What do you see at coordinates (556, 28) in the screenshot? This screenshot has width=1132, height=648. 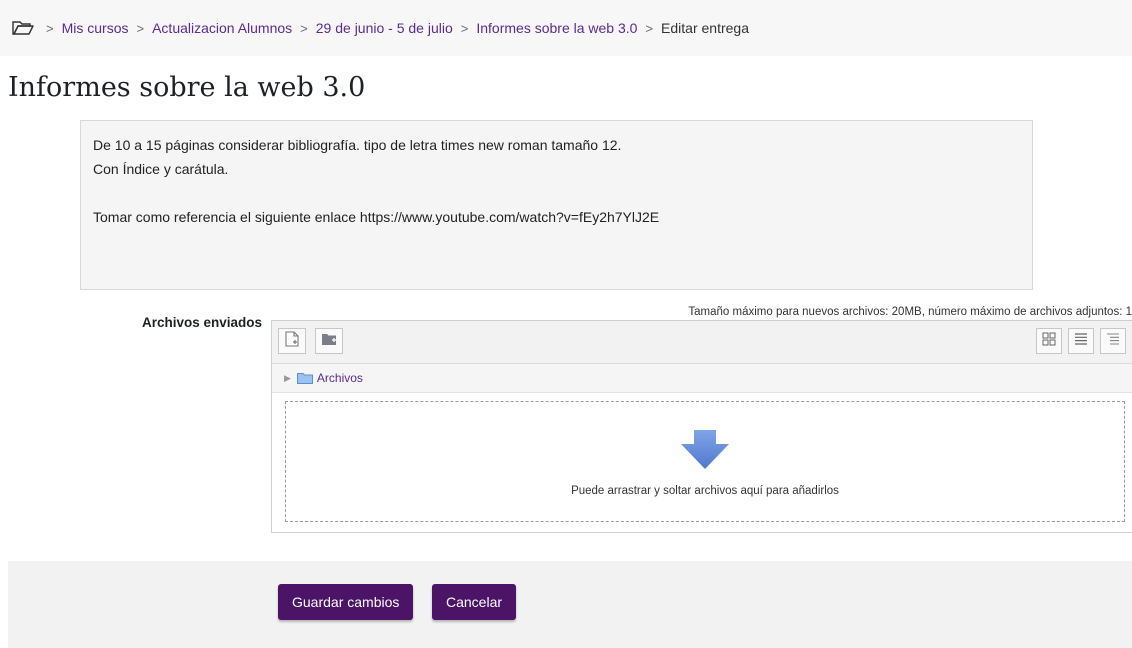 I see `breadcrumb-link-assignment: Informes sobre la web 3.0` at bounding box center [556, 28].